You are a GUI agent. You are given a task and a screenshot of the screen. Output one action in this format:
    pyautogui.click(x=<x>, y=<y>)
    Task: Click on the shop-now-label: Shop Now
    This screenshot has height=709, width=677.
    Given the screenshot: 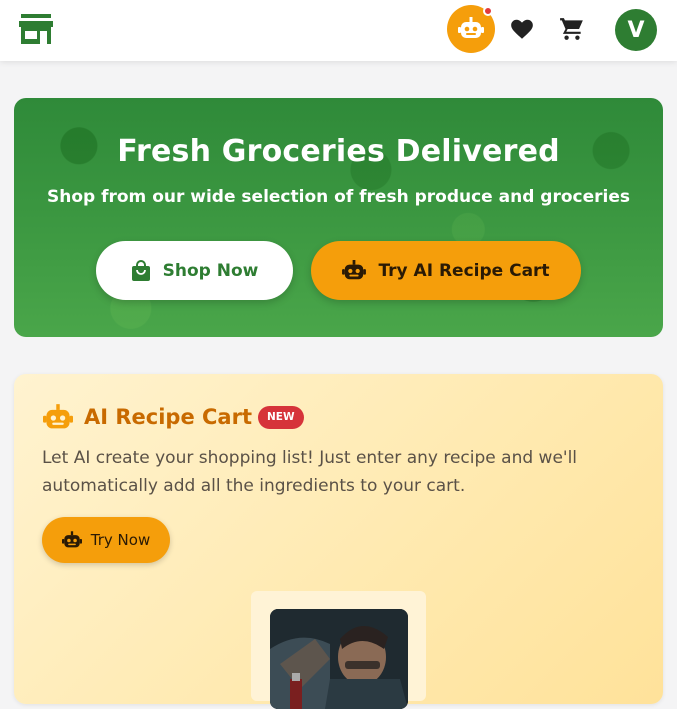 What is the action you would take?
    pyautogui.click(x=210, y=270)
    